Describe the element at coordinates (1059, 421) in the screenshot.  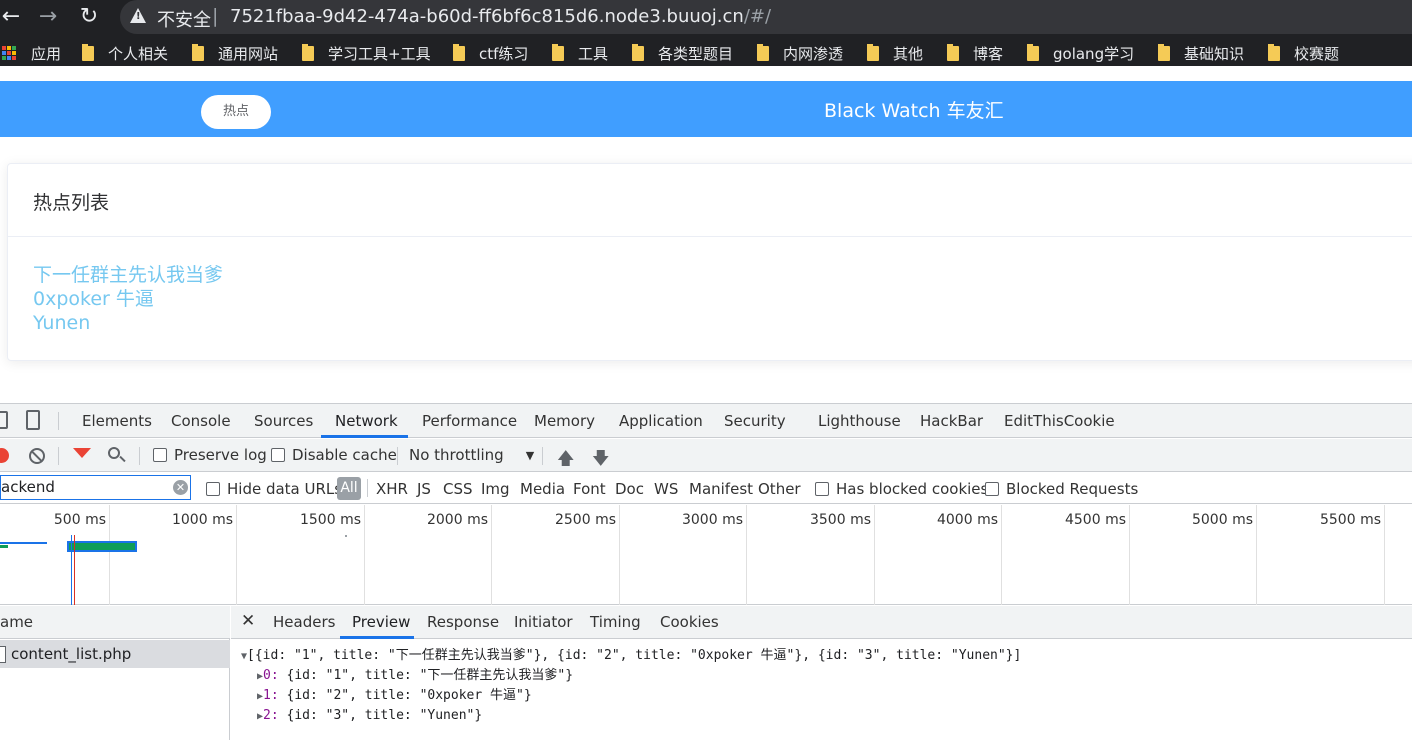
I see `tab-editthiscookie: EditThisCookie` at that location.